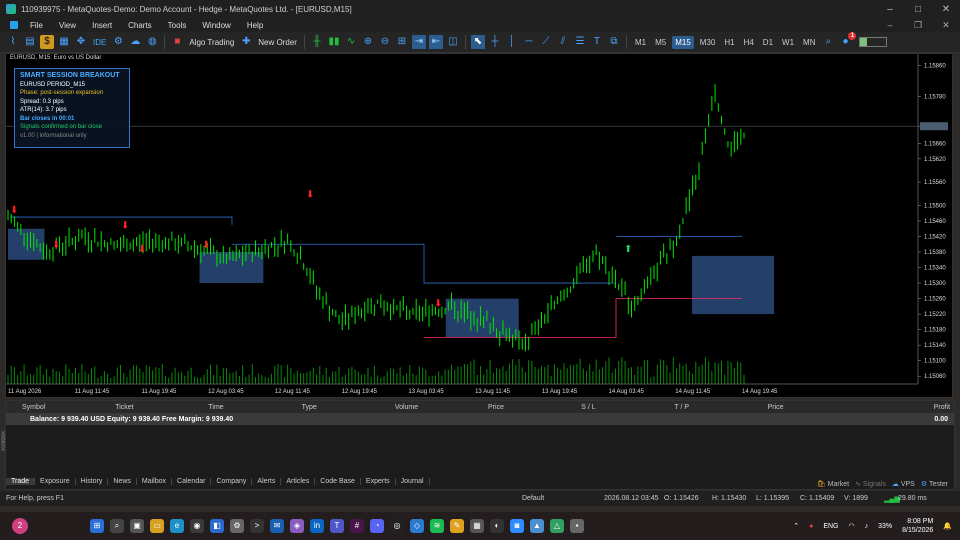 The width and height of the screenshot is (960, 540). I want to click on terminal-icon: >, so click(257, 526).